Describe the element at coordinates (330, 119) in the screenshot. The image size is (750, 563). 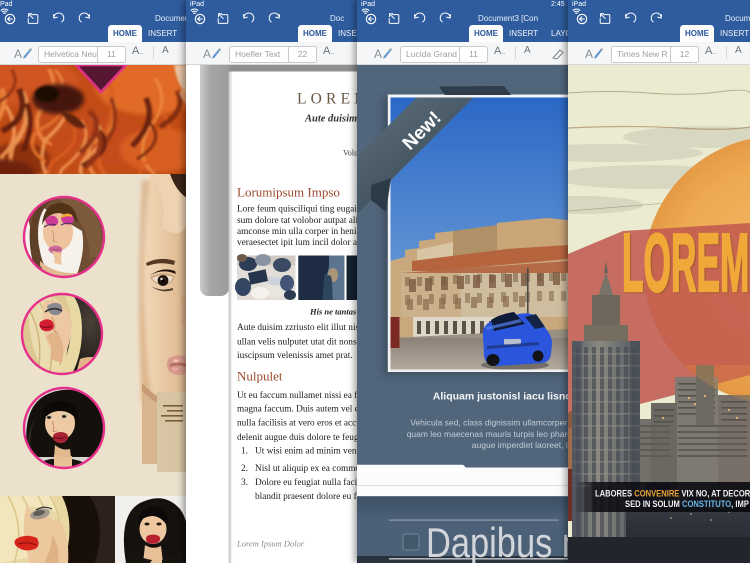
I see `svg-text: Aute duisim dol` at that location.